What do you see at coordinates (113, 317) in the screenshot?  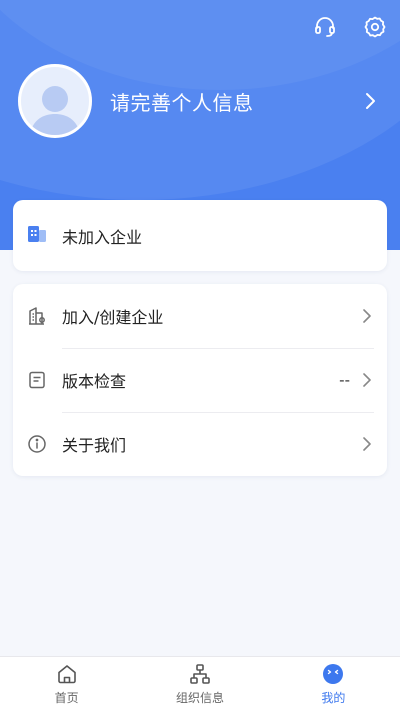 I see `menu-item-label: 加入/创建企业` at bounding box center [113, 317].